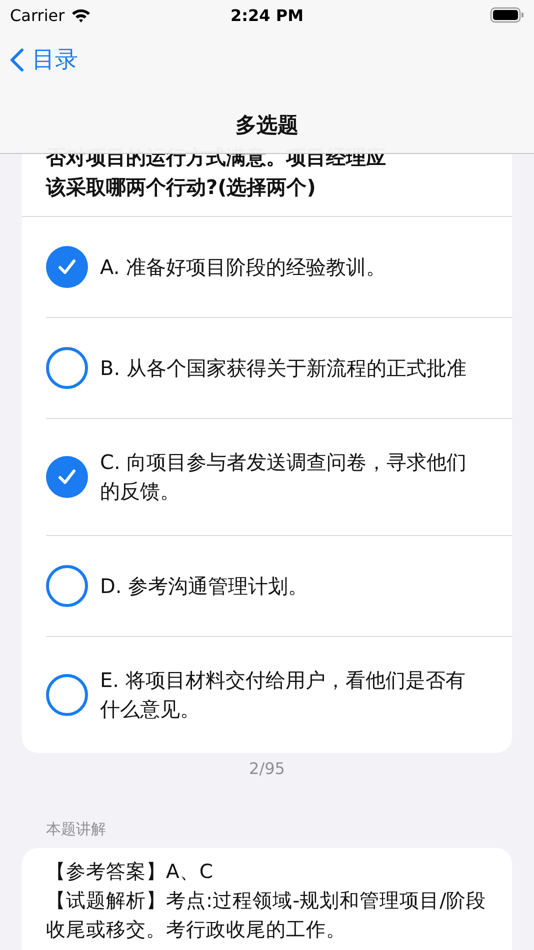 Image resolution: width=534 pixels, height=950 pixels. What do you see at coordinates (286, 477) in the screenshot?
I see `option-text: C. 向项目参与者发送调查问卷，寻求他们的反馈。` at bounding box center [286, 477].